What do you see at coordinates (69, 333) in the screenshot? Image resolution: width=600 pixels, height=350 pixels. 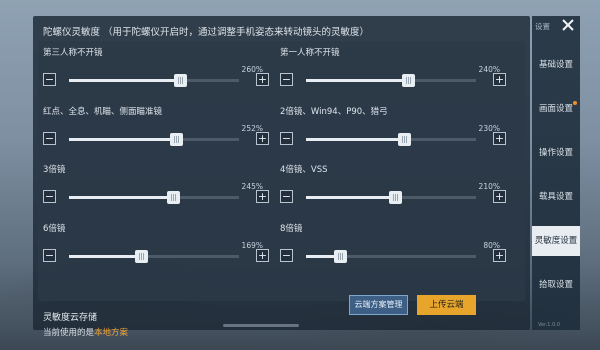 I see `current-plan-prefix: 当前使用的是` at bounding box center [69, 333].